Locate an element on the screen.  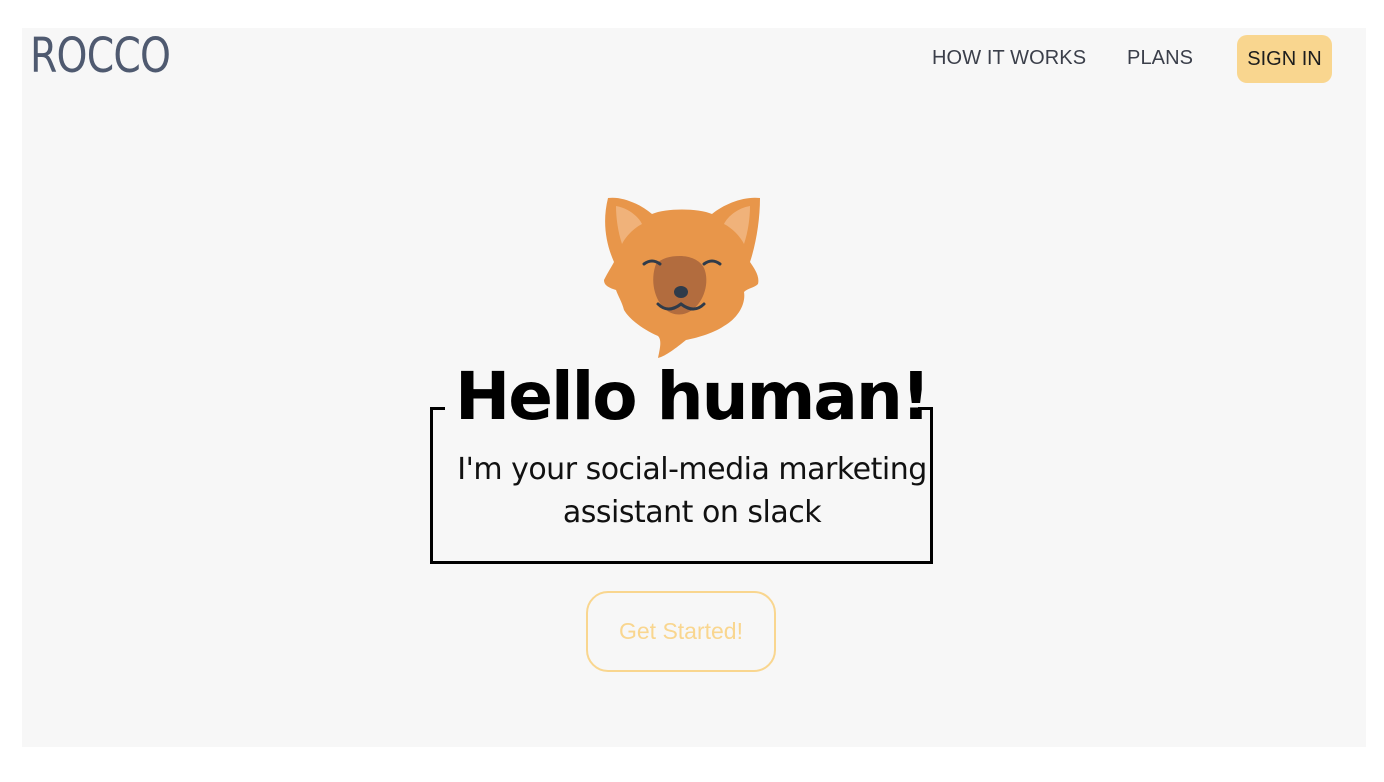
top-navigation: HOW IT WORKS PLANS SIGN IN is located at coordinates (692, 59).